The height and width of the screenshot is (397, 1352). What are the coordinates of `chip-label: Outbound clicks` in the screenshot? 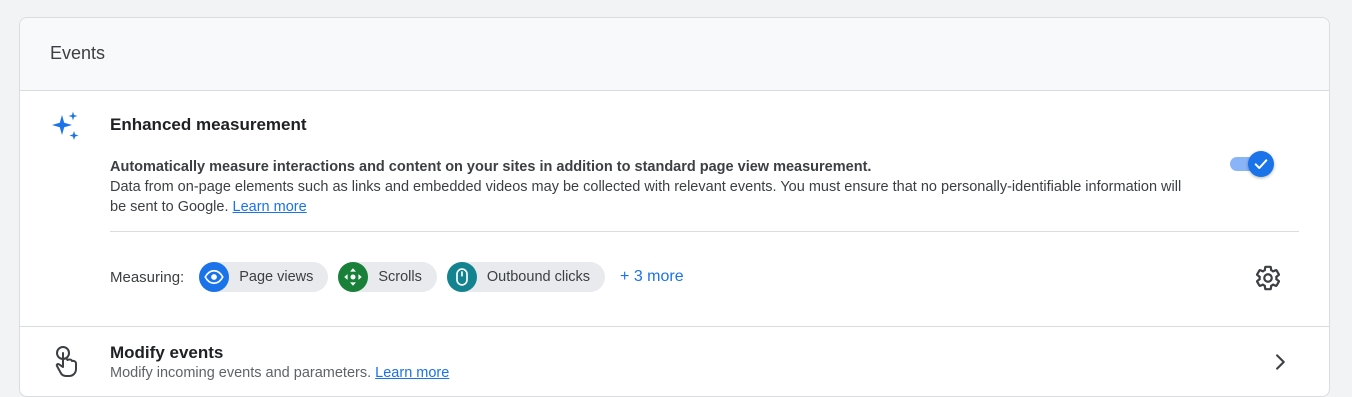 It's located at (538, 277).